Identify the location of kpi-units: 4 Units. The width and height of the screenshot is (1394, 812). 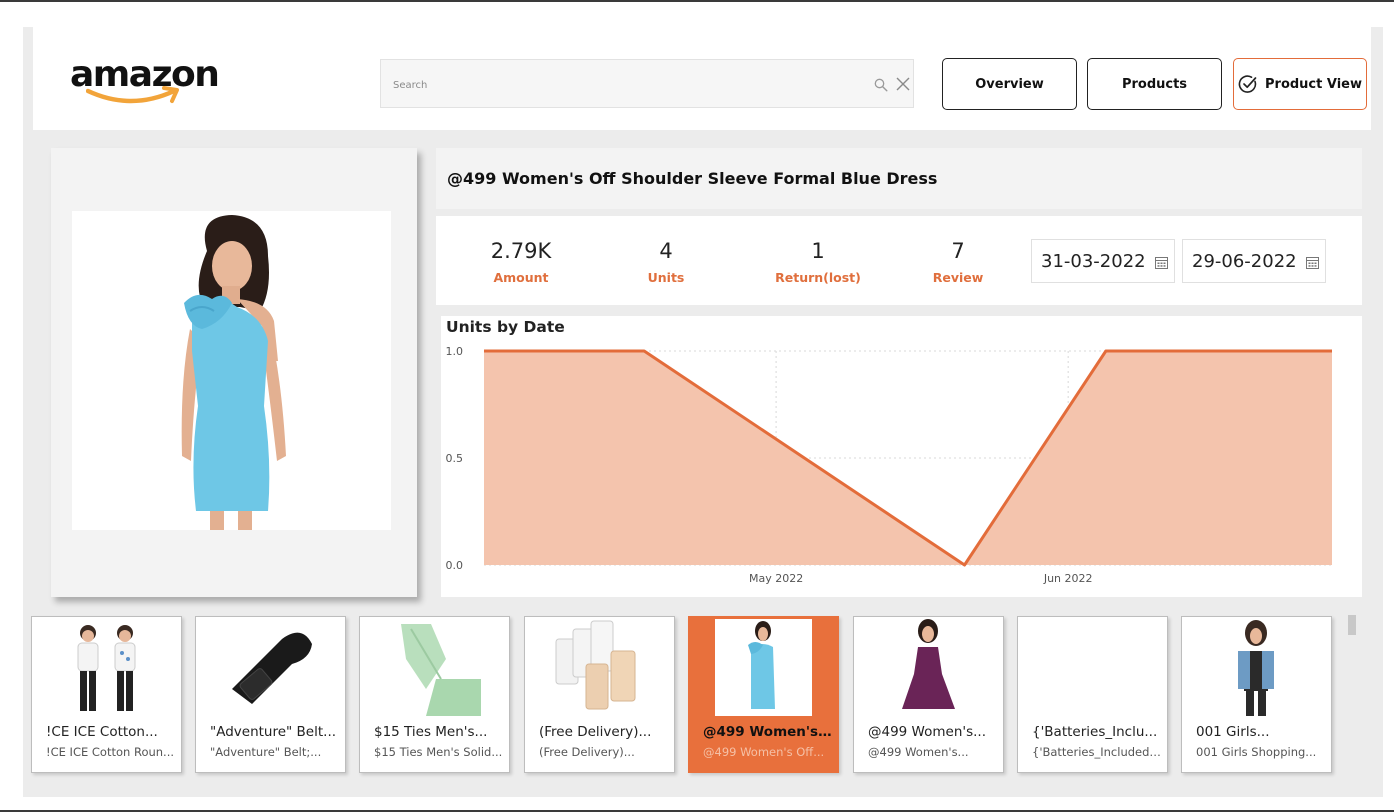
(666, 262).